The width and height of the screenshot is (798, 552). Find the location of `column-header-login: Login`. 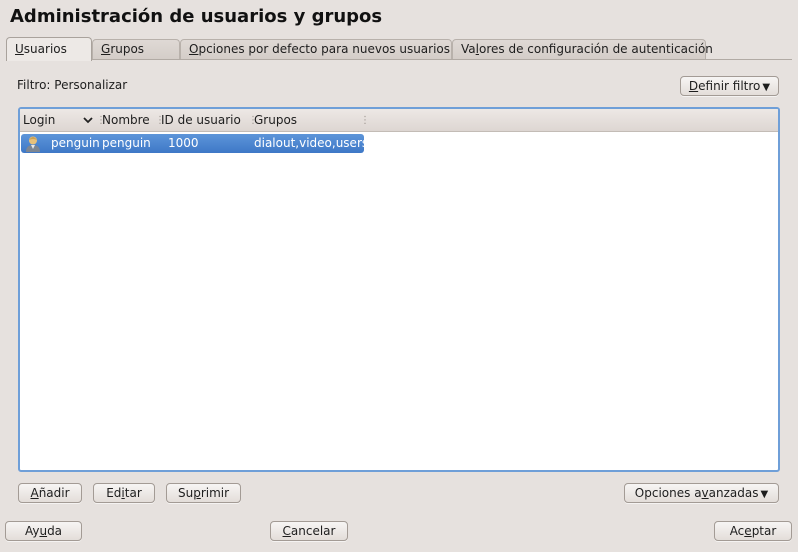

column-header-login: Login is located at coordinates (39, 120).